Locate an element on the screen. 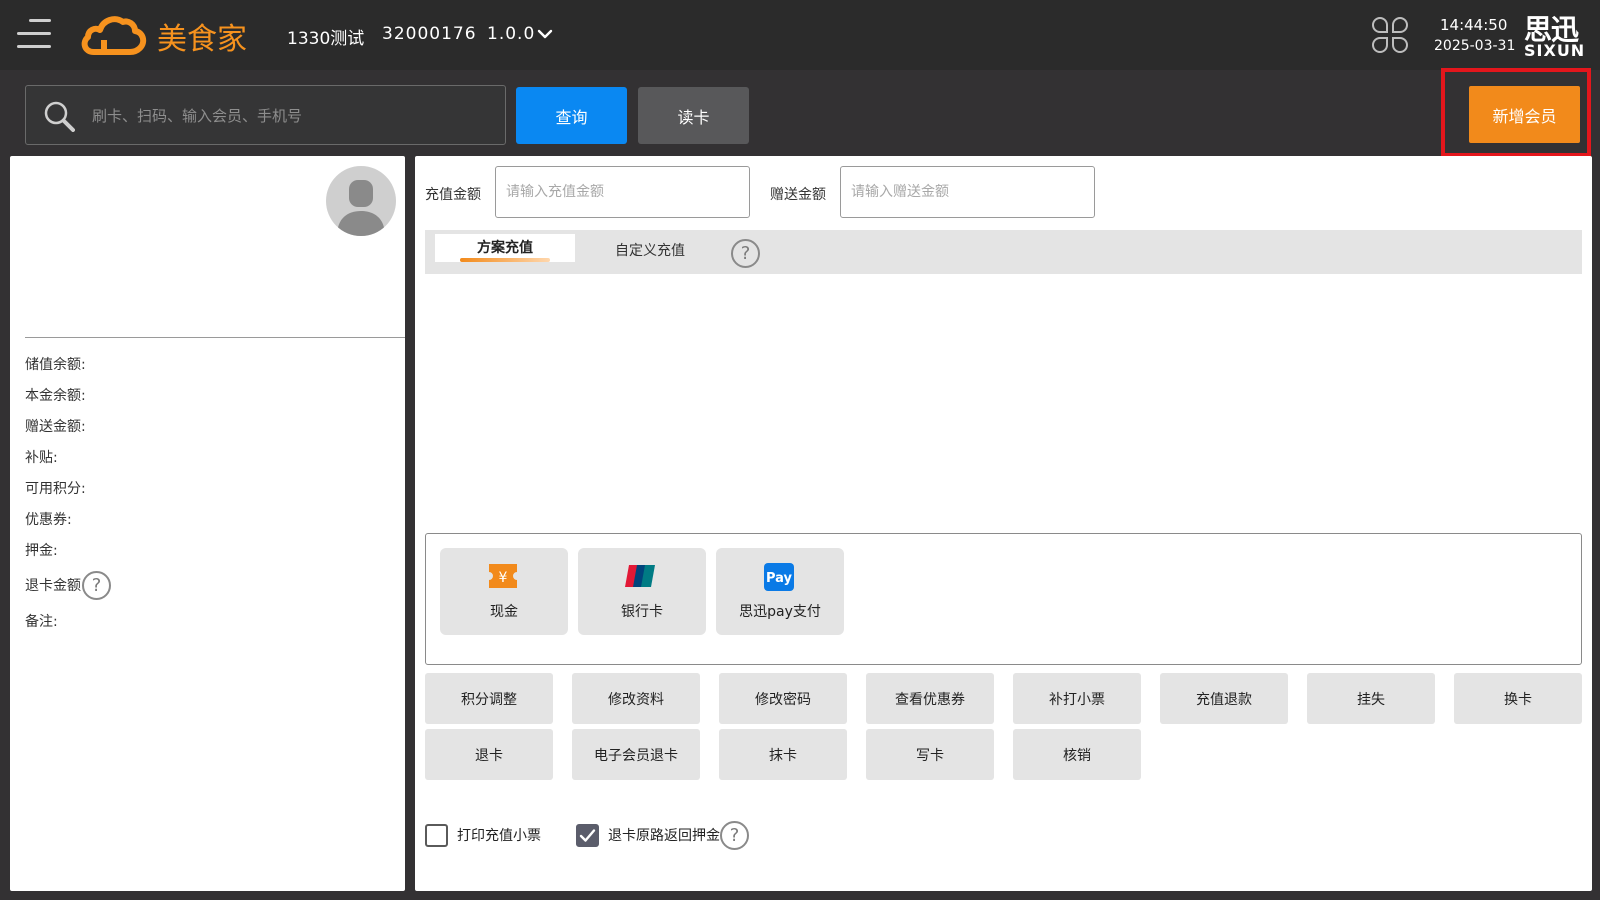 The height and width of the screenshot is (900, 1600). pay-cash-button: ¥ 现金 is located at coordinates (504, 591).